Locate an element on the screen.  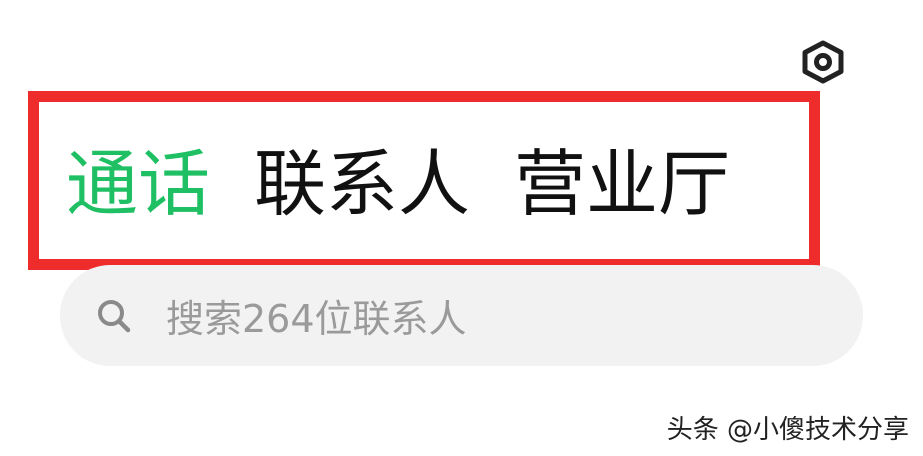
gear-icon is located at coordinates (823, 62).